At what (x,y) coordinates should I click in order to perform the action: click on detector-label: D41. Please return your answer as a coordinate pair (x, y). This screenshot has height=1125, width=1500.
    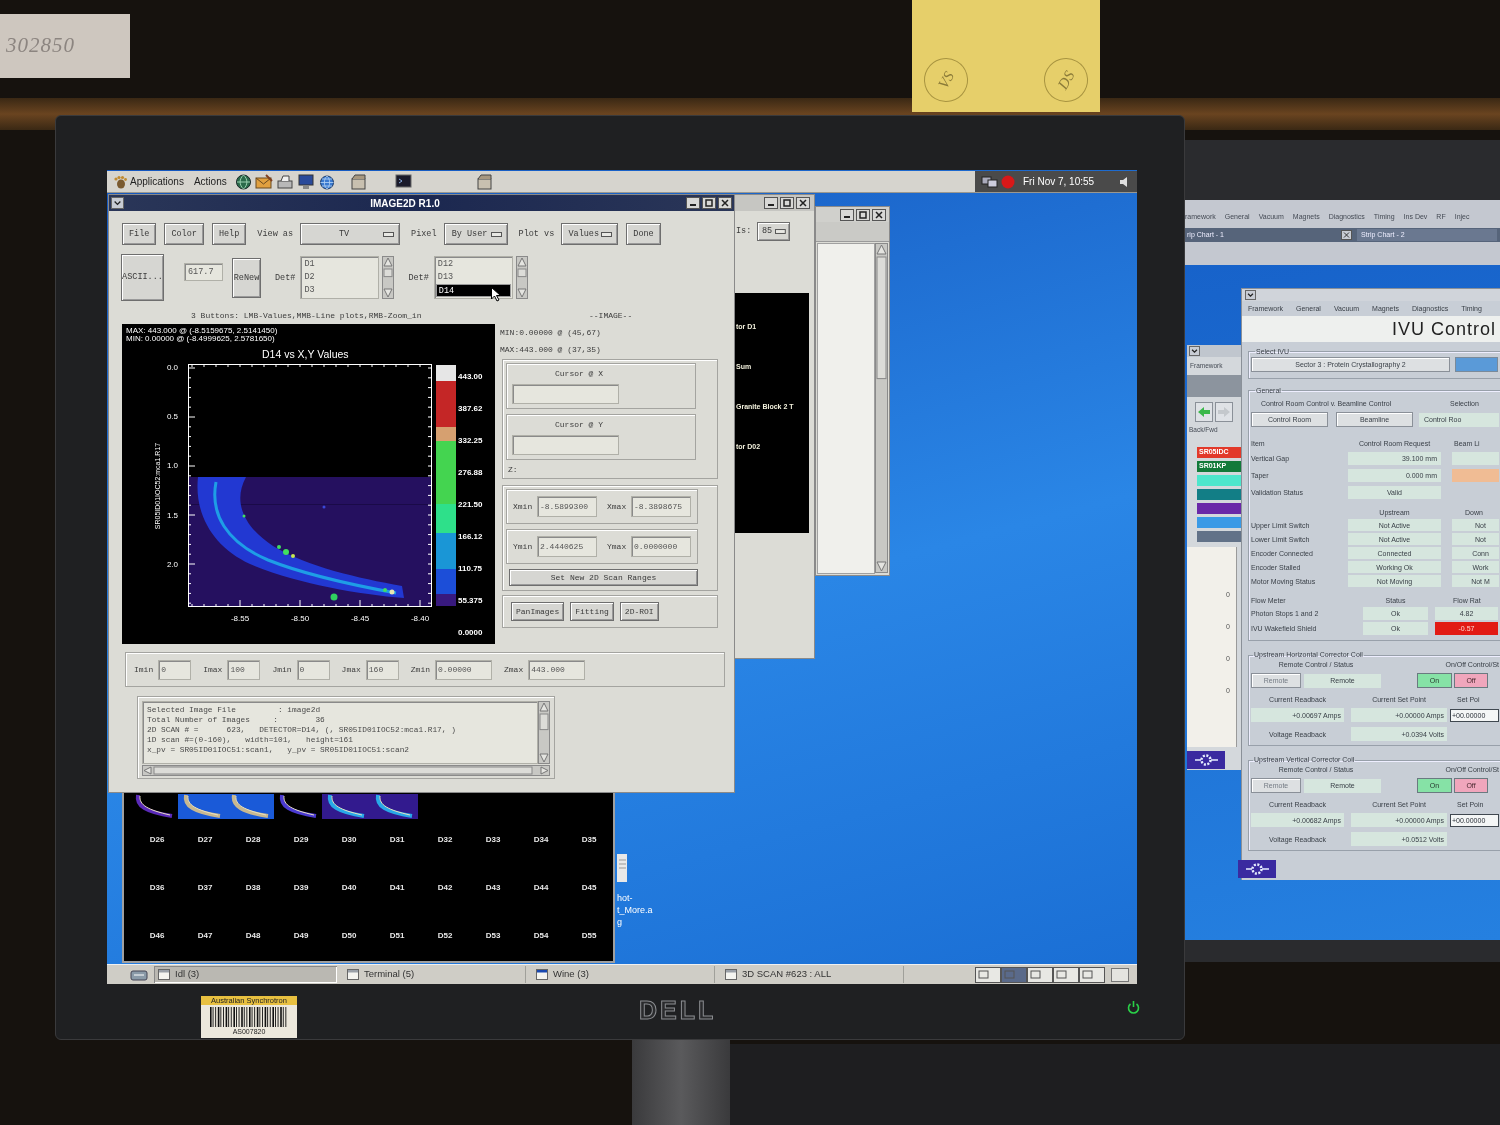
    Looking at the image, I should click on (397, 887).